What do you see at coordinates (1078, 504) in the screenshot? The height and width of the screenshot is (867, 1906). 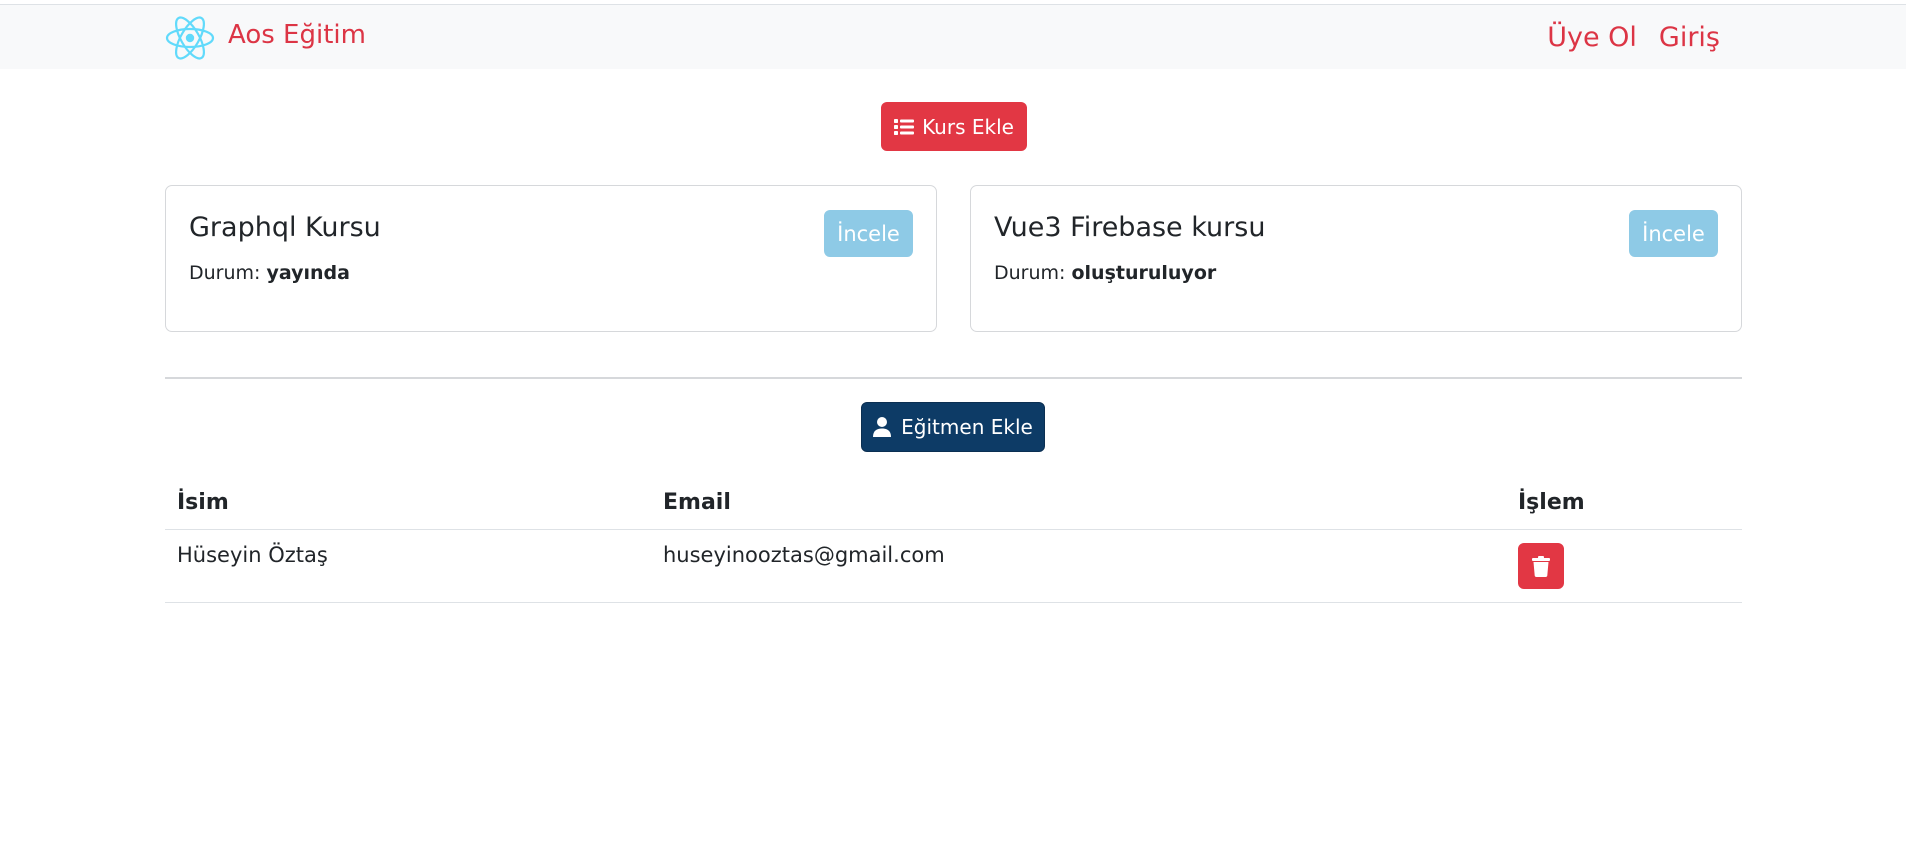 I see `column-header-email: Email` at bounding box center [1078, 504].